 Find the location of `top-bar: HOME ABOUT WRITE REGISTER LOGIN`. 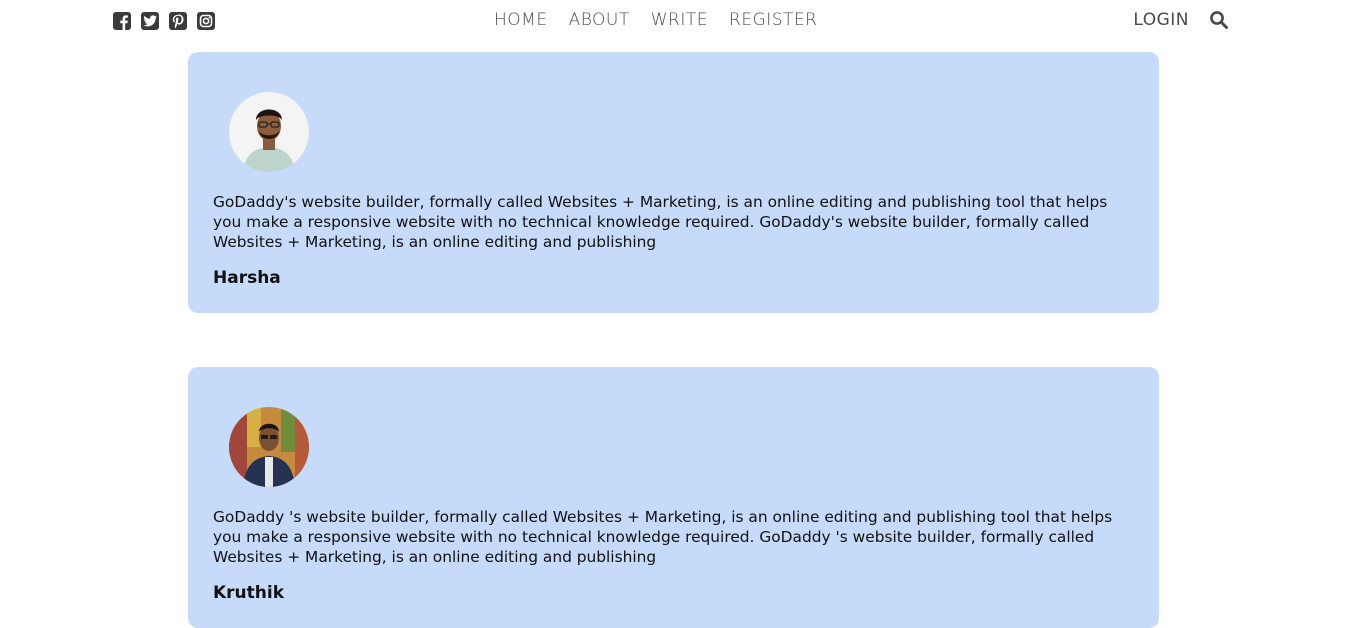

top-bar: HOME ABOUT WRITE REGISTER LOGIN is located at coordinates (672, 22).